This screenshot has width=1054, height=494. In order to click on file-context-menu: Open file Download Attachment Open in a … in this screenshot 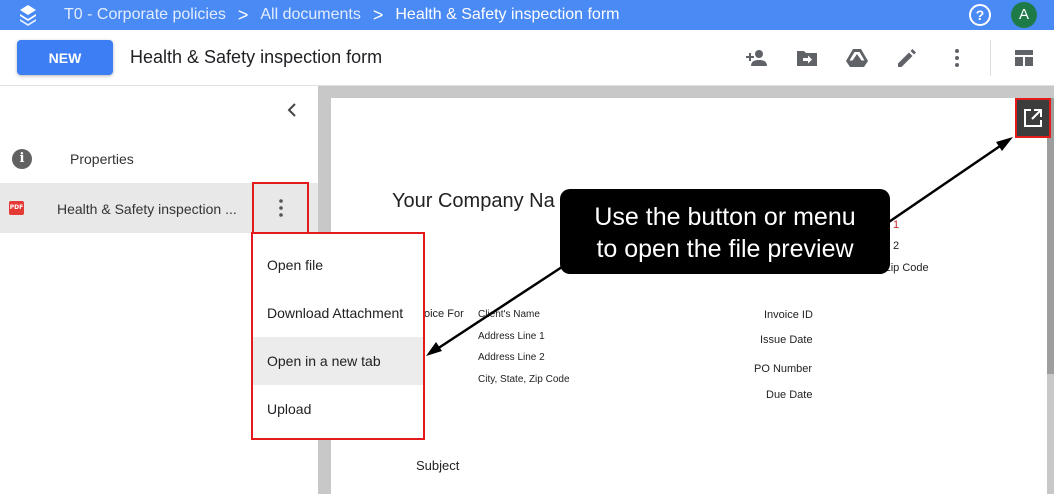, I will do `click(338, 336)`.